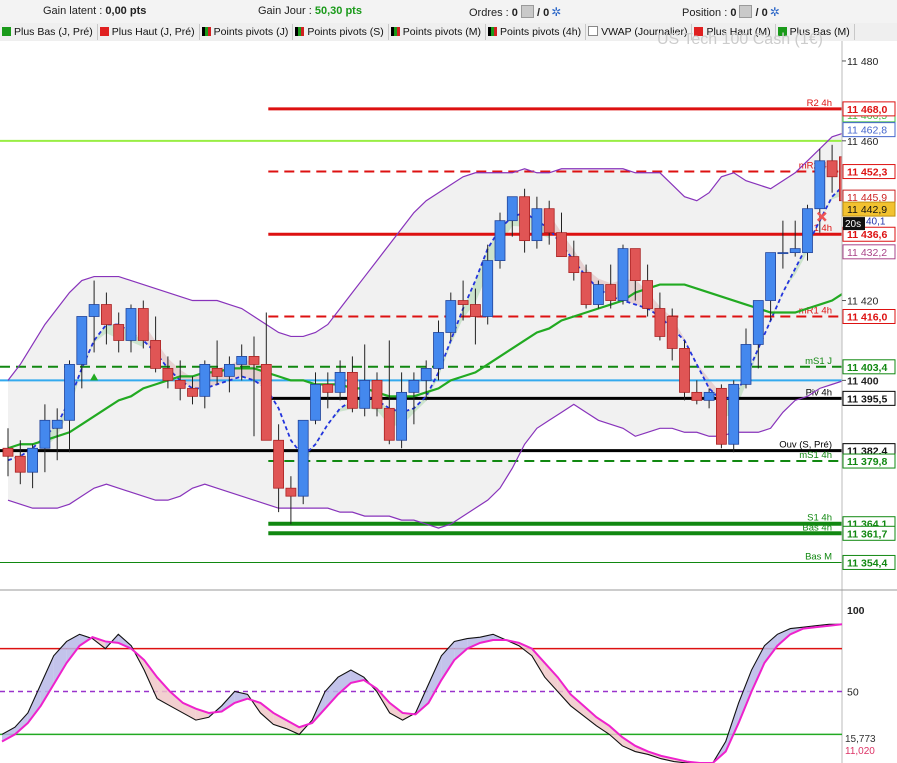 Image resolution: width=897 pixels, height=763 pixels. I want to click on candle-timer: 20s, so click(853, 224).